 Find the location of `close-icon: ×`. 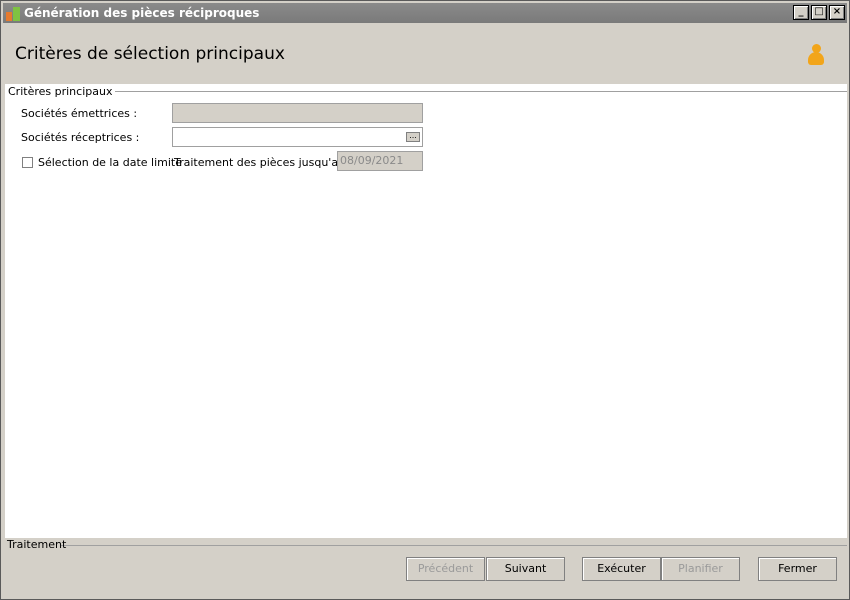

close-icon: × is located at coordinates (837, 12).